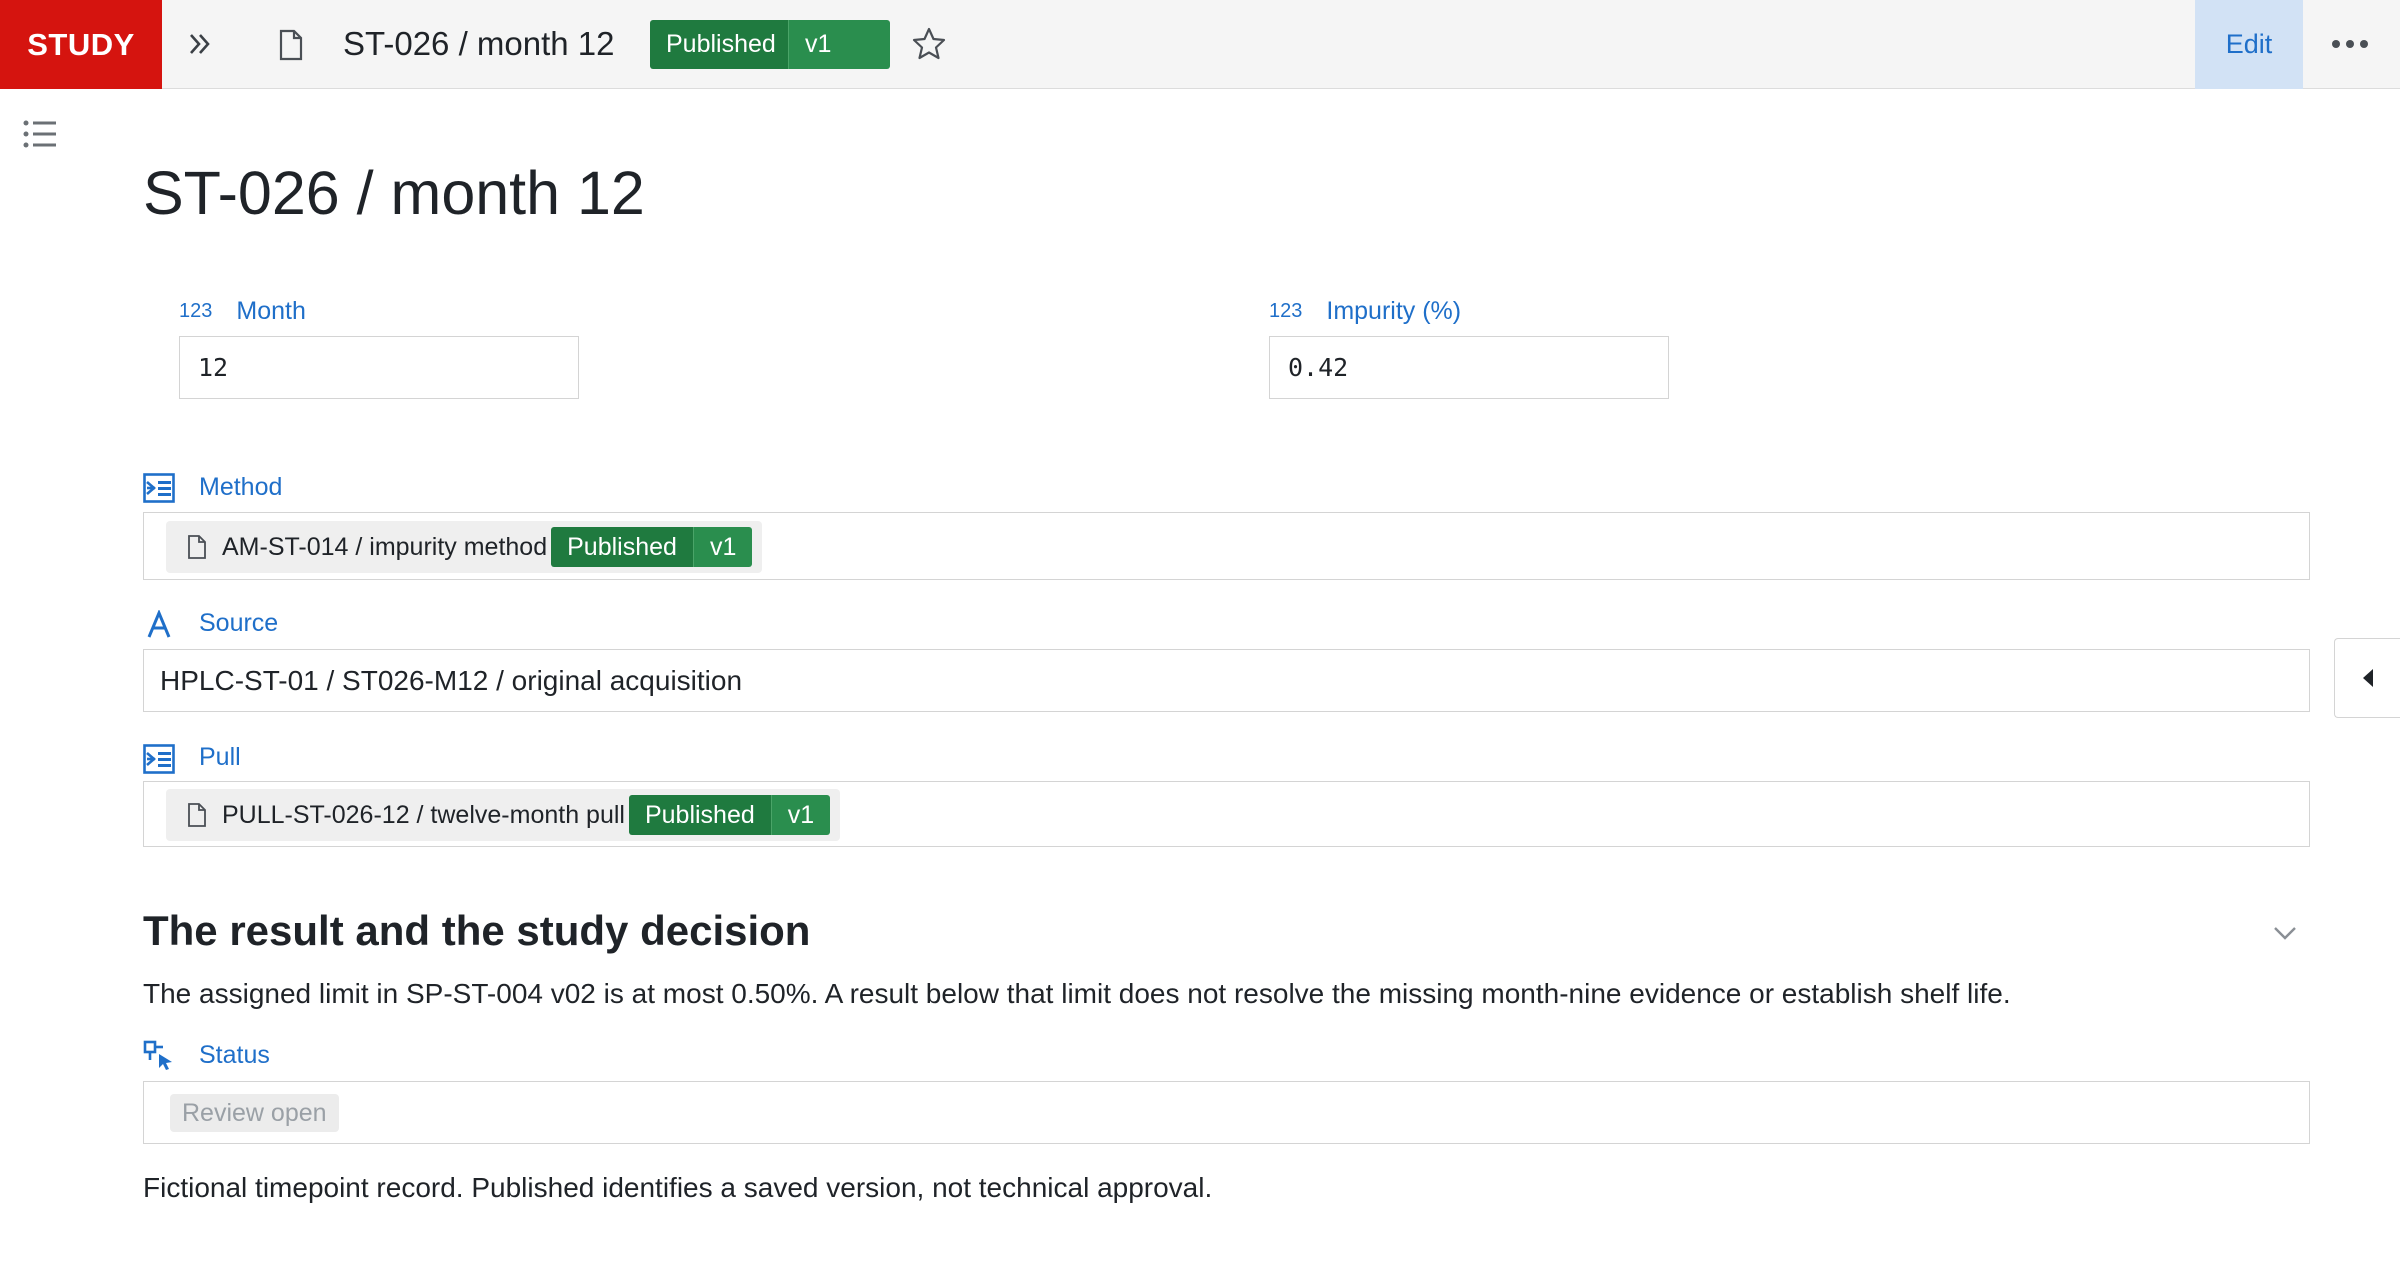  What do you see at coordinates (1394, 311) in the screenshot?
I see `impurity-label: Impurity (%)` at bounding box center [1394, 311].